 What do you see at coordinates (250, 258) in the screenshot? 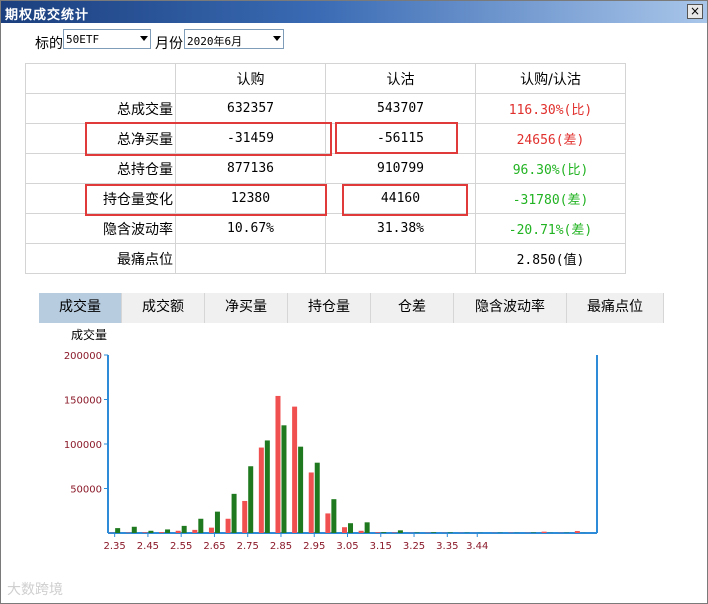
I see `call-value` at bounding box center [250, 258].